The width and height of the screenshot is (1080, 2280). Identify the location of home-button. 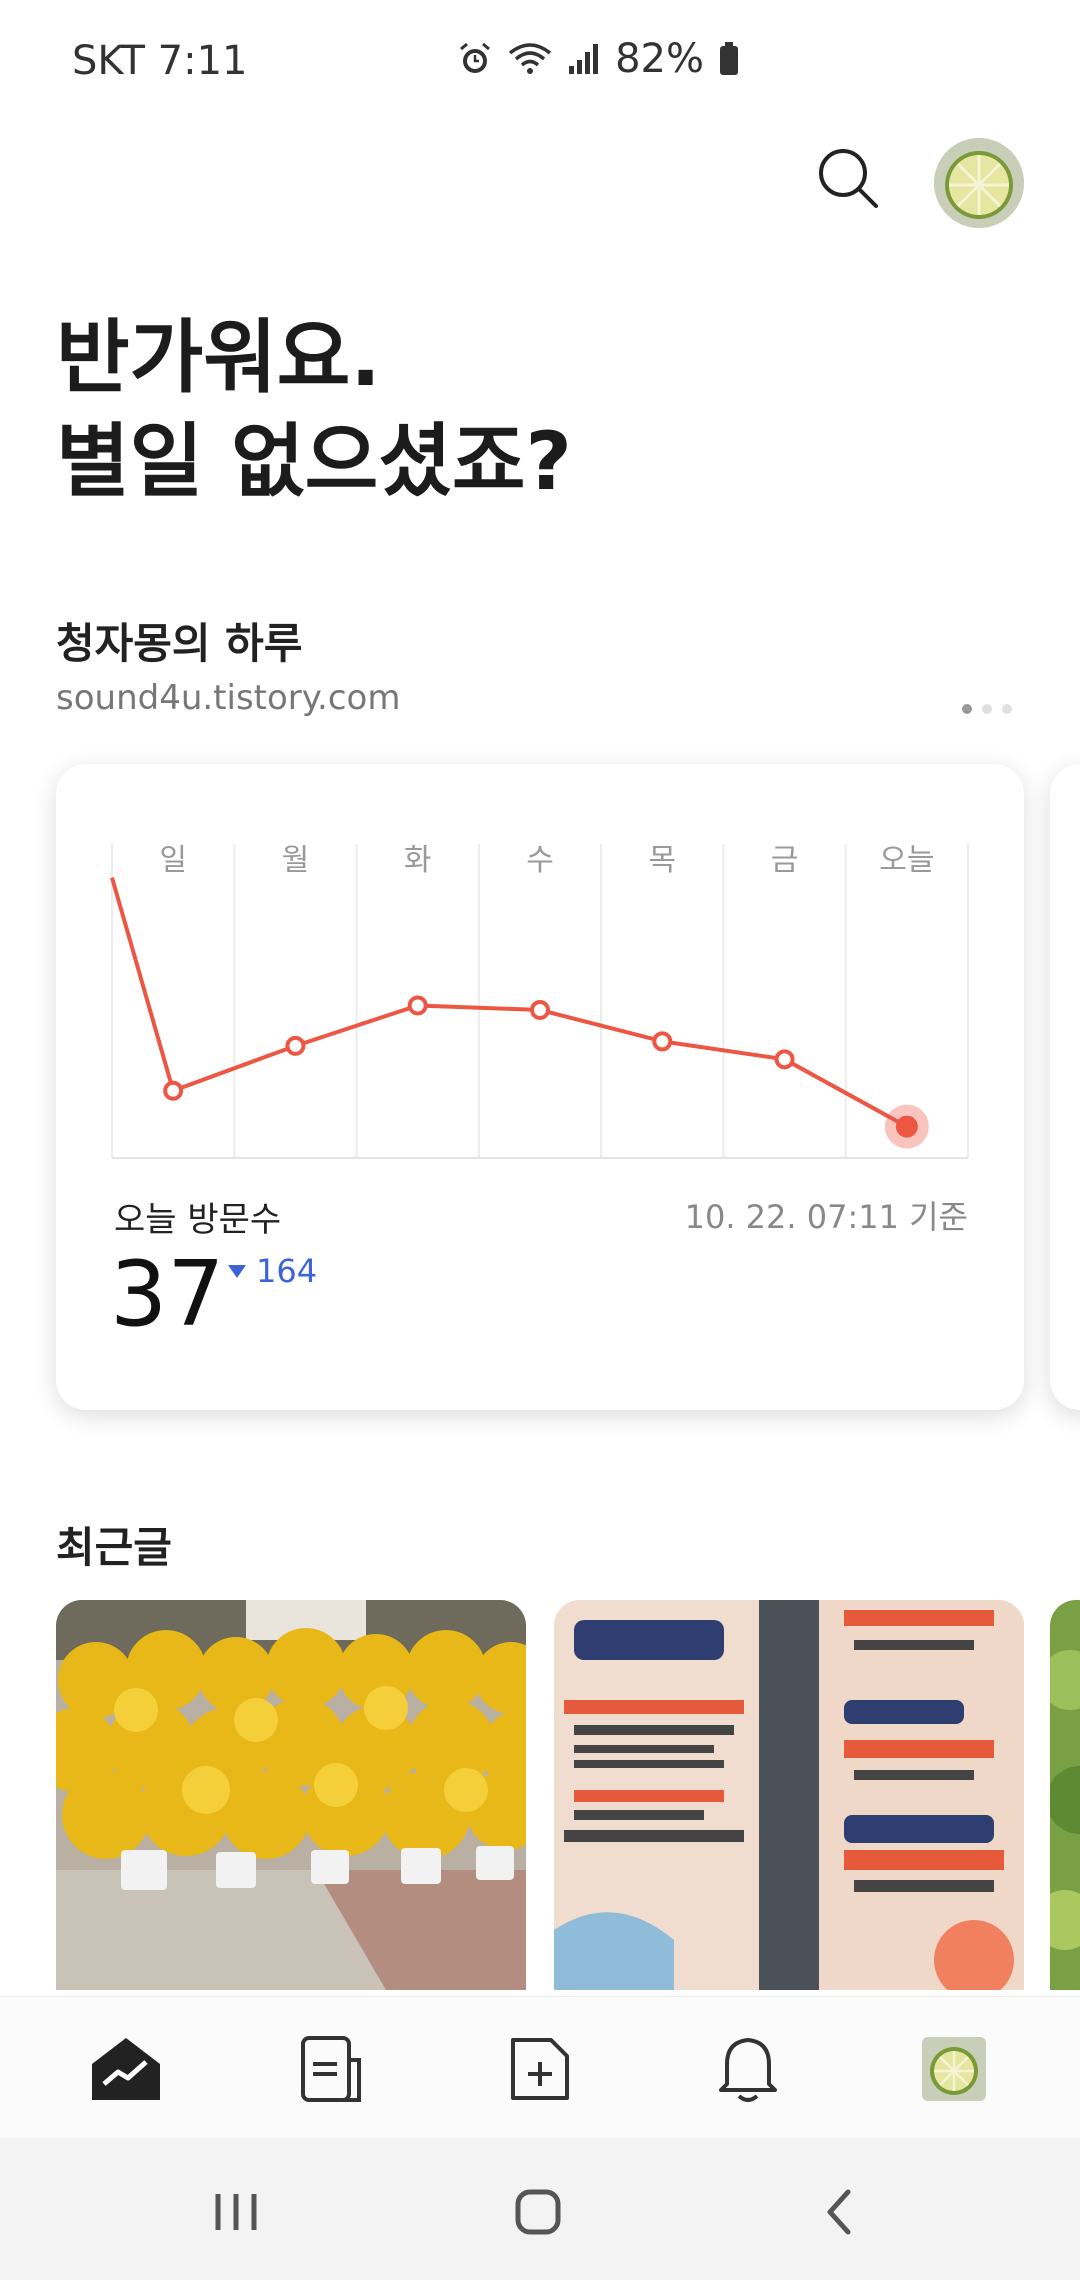
(538, 2212).